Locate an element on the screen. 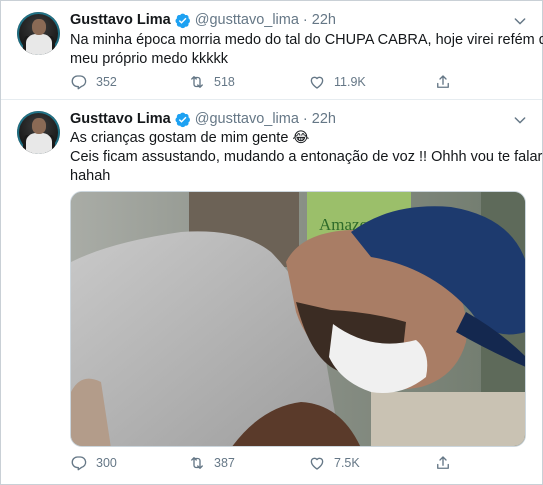 This screenshot has height=485, width=543. retweet-button: 387 is located at coordinates (211, 463).